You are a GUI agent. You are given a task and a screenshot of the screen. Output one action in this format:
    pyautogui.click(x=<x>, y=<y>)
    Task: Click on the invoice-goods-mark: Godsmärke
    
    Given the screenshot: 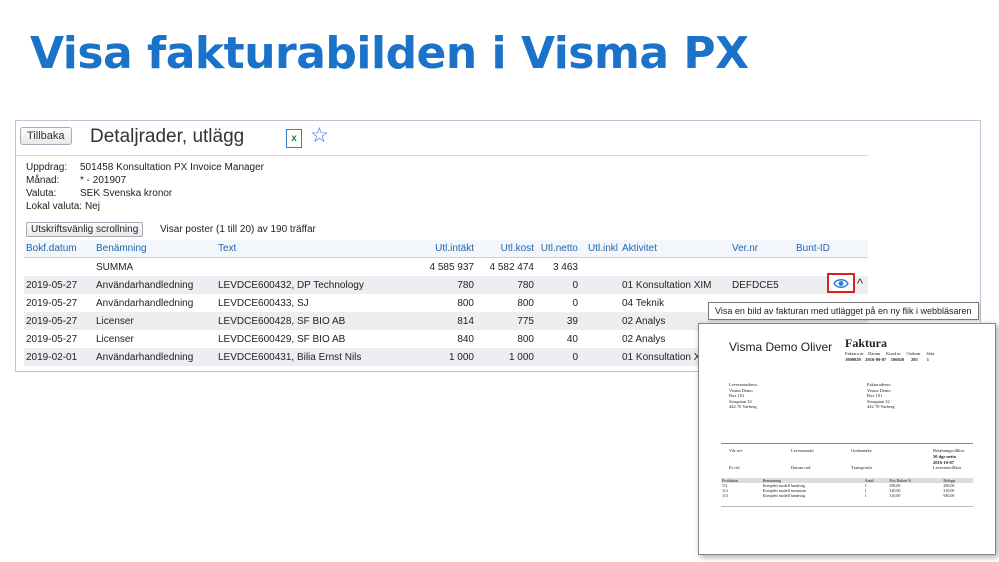 What is the action you would take?
    pyautogui.click(x=861, y=450)
    